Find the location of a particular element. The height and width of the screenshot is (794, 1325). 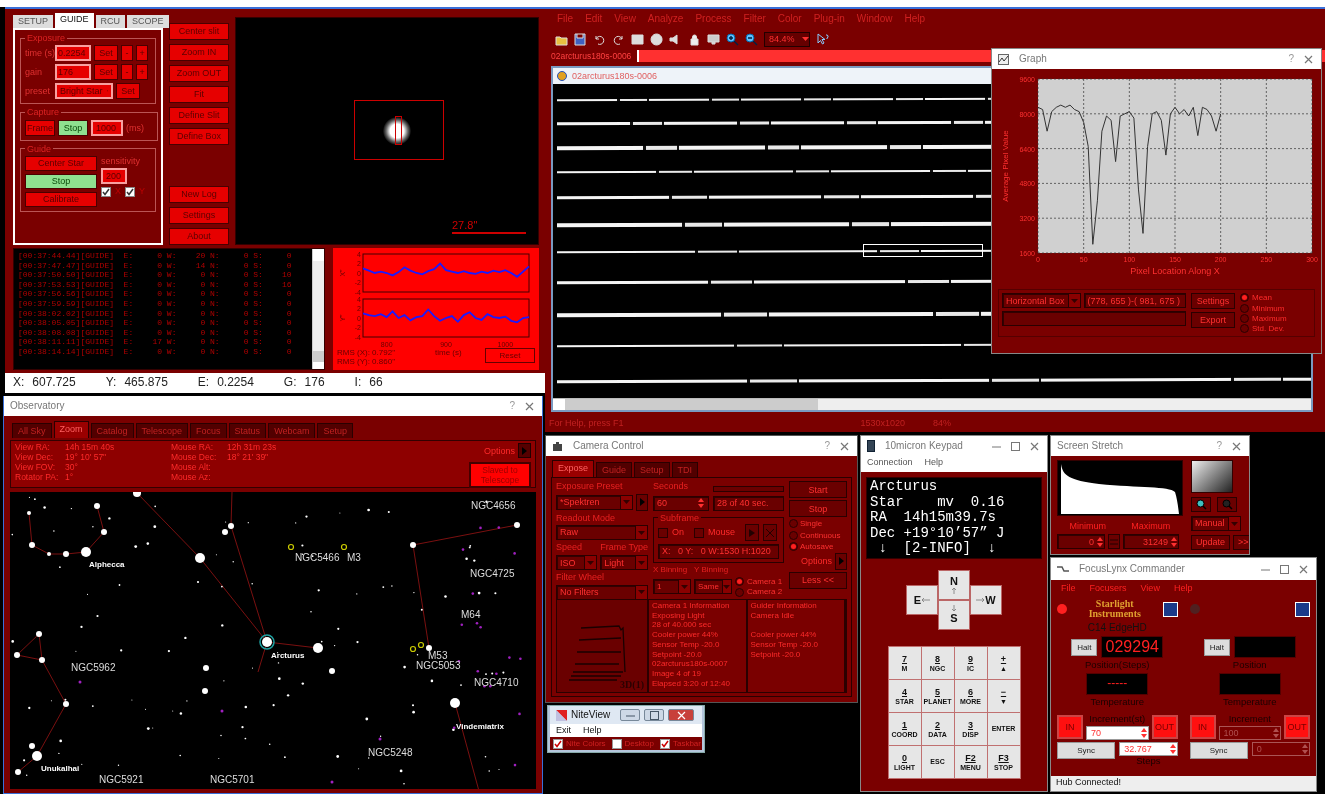

view-button: Define Box is located at coordinates (199, 136).